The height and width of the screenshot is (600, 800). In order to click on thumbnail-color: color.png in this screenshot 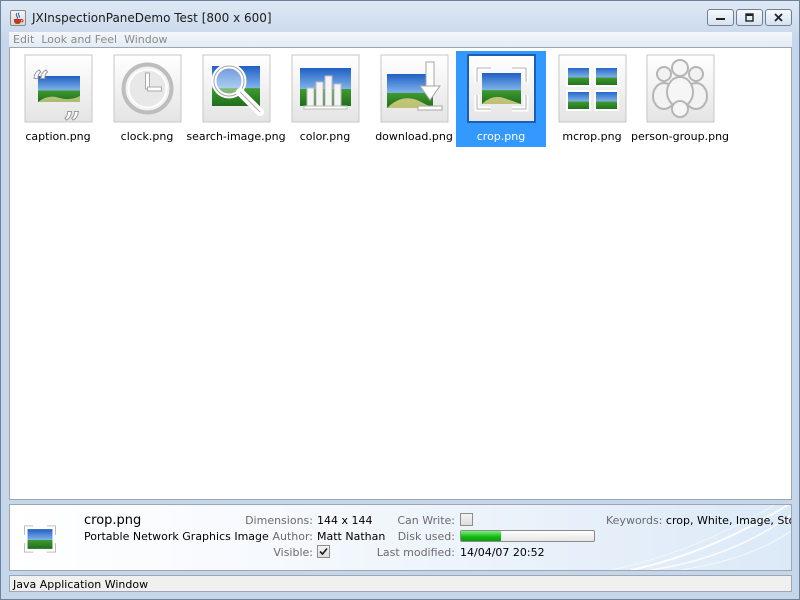, I will do `click(325, 99)`.